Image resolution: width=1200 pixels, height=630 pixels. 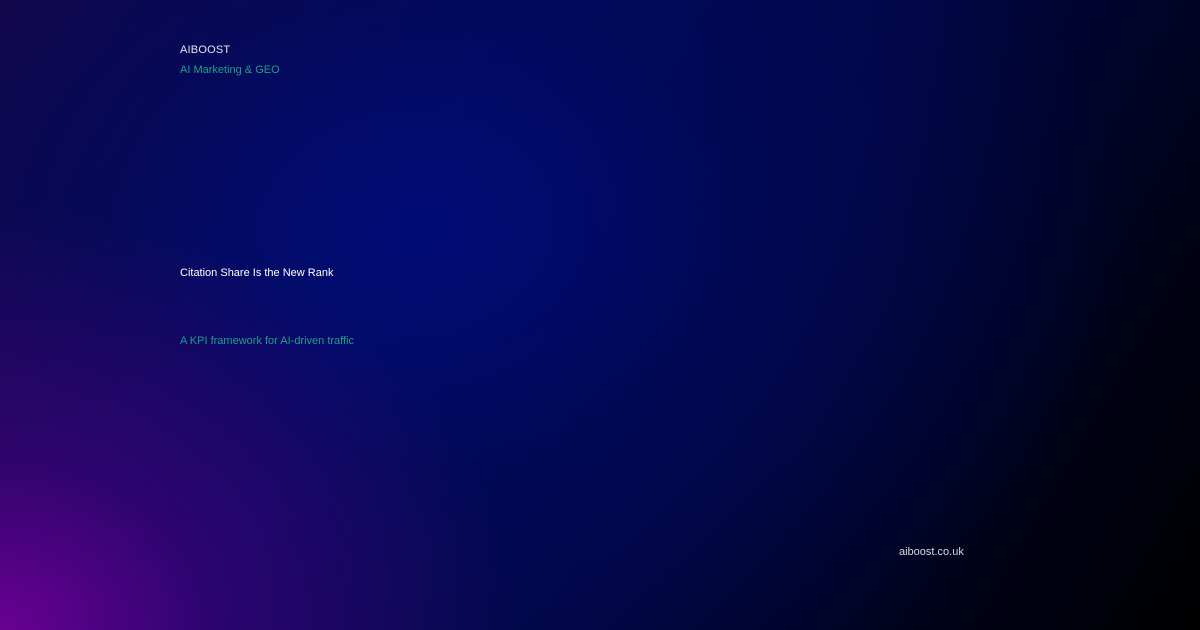 I want to click on brand-tagline: AI Marketing & GEO, so click(x=230, y=70).